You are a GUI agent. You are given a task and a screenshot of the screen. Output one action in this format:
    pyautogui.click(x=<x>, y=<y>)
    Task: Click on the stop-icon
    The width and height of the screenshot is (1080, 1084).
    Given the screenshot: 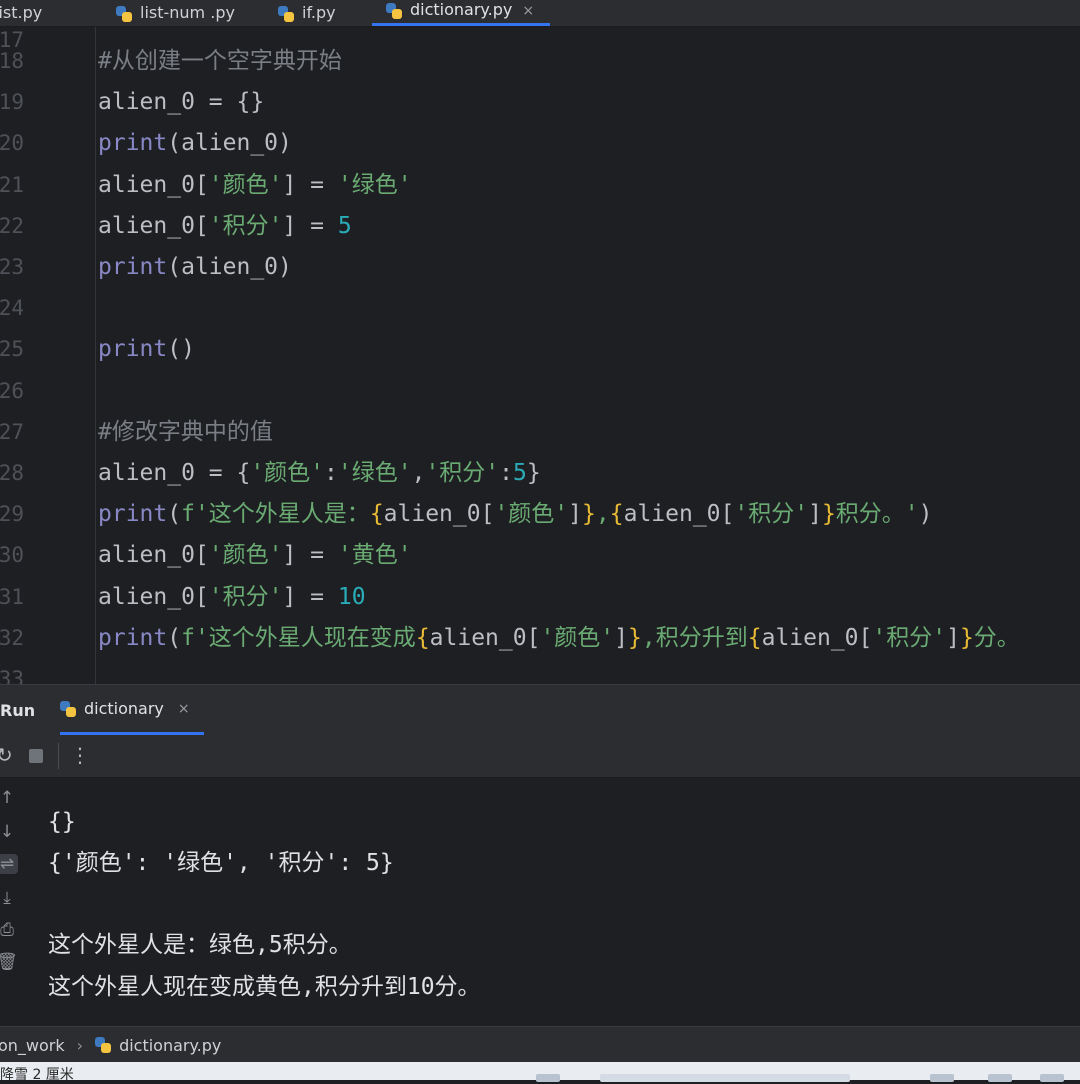 What is the action you would take?
    pyautogui.click(x=36, y=756)
    